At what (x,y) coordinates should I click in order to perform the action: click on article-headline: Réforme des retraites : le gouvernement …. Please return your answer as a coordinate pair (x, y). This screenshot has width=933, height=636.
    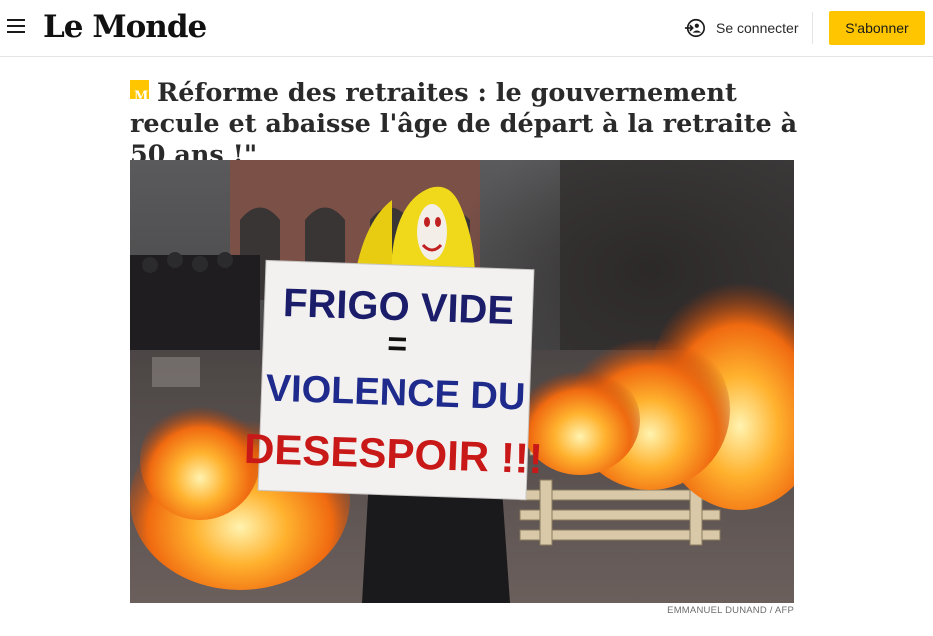
    Looking at the image, I should click on (470, 124).